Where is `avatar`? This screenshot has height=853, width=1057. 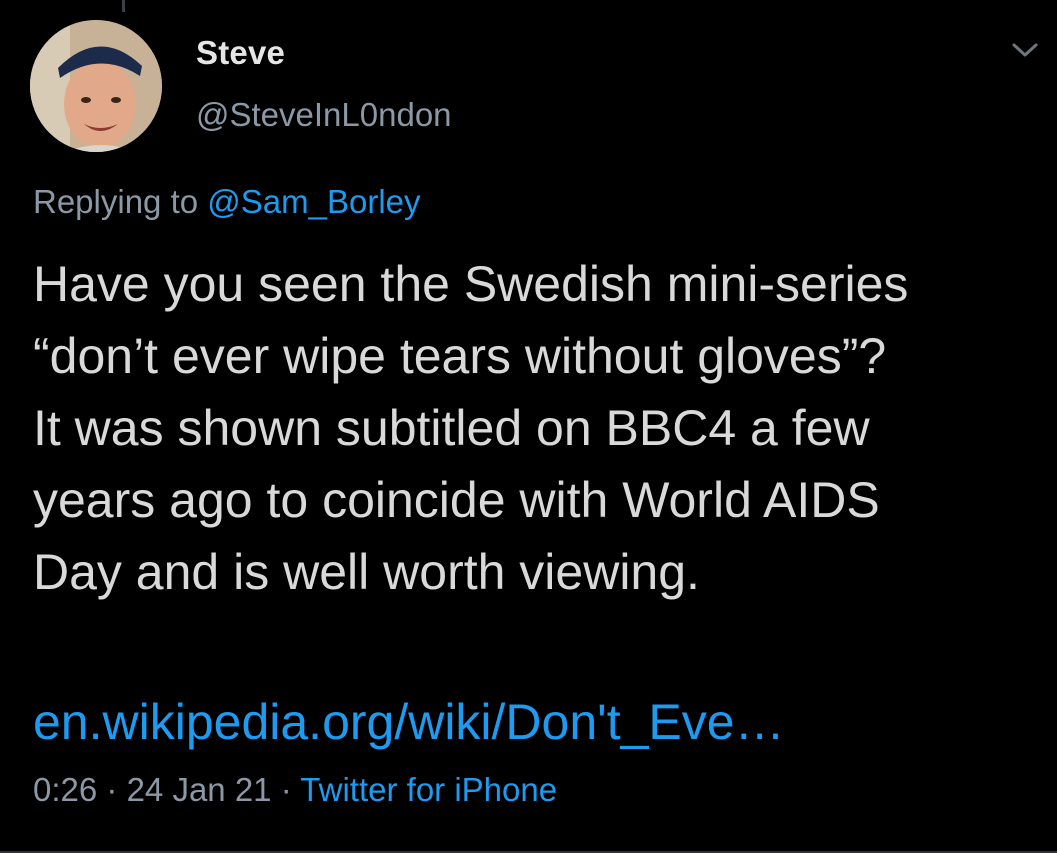
avatar is located at coordinates (96, 86).